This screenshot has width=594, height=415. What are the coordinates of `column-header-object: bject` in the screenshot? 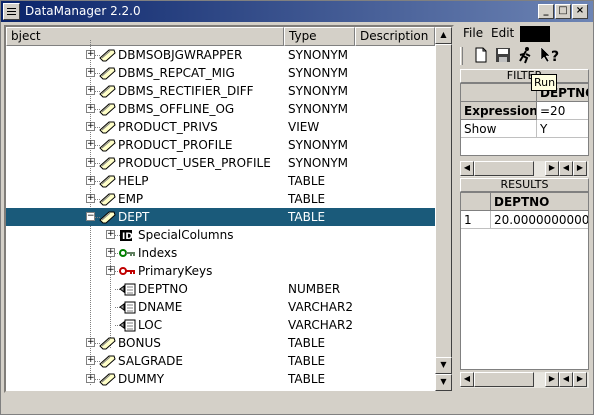 It's located at (145, 36).